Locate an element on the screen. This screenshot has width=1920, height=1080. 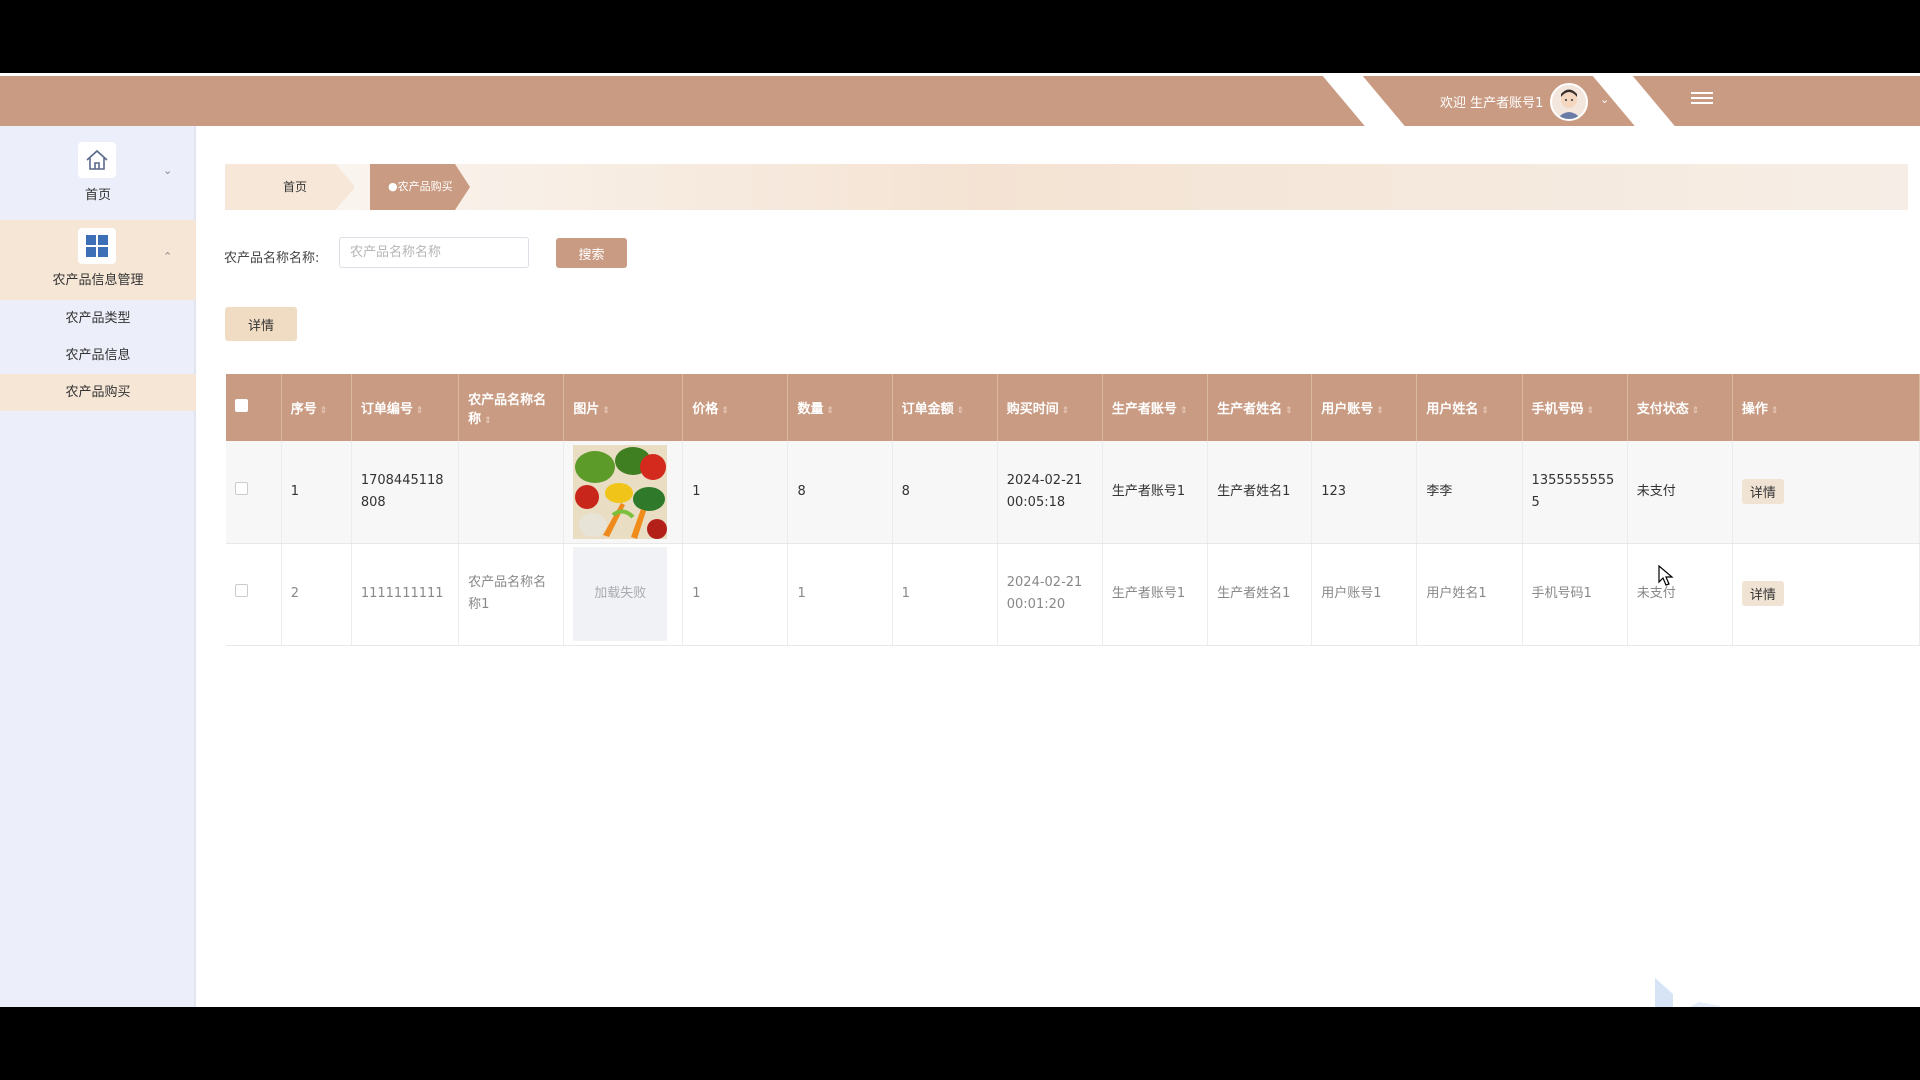
cell-amount: 1 is located at coordinates (945, 594).